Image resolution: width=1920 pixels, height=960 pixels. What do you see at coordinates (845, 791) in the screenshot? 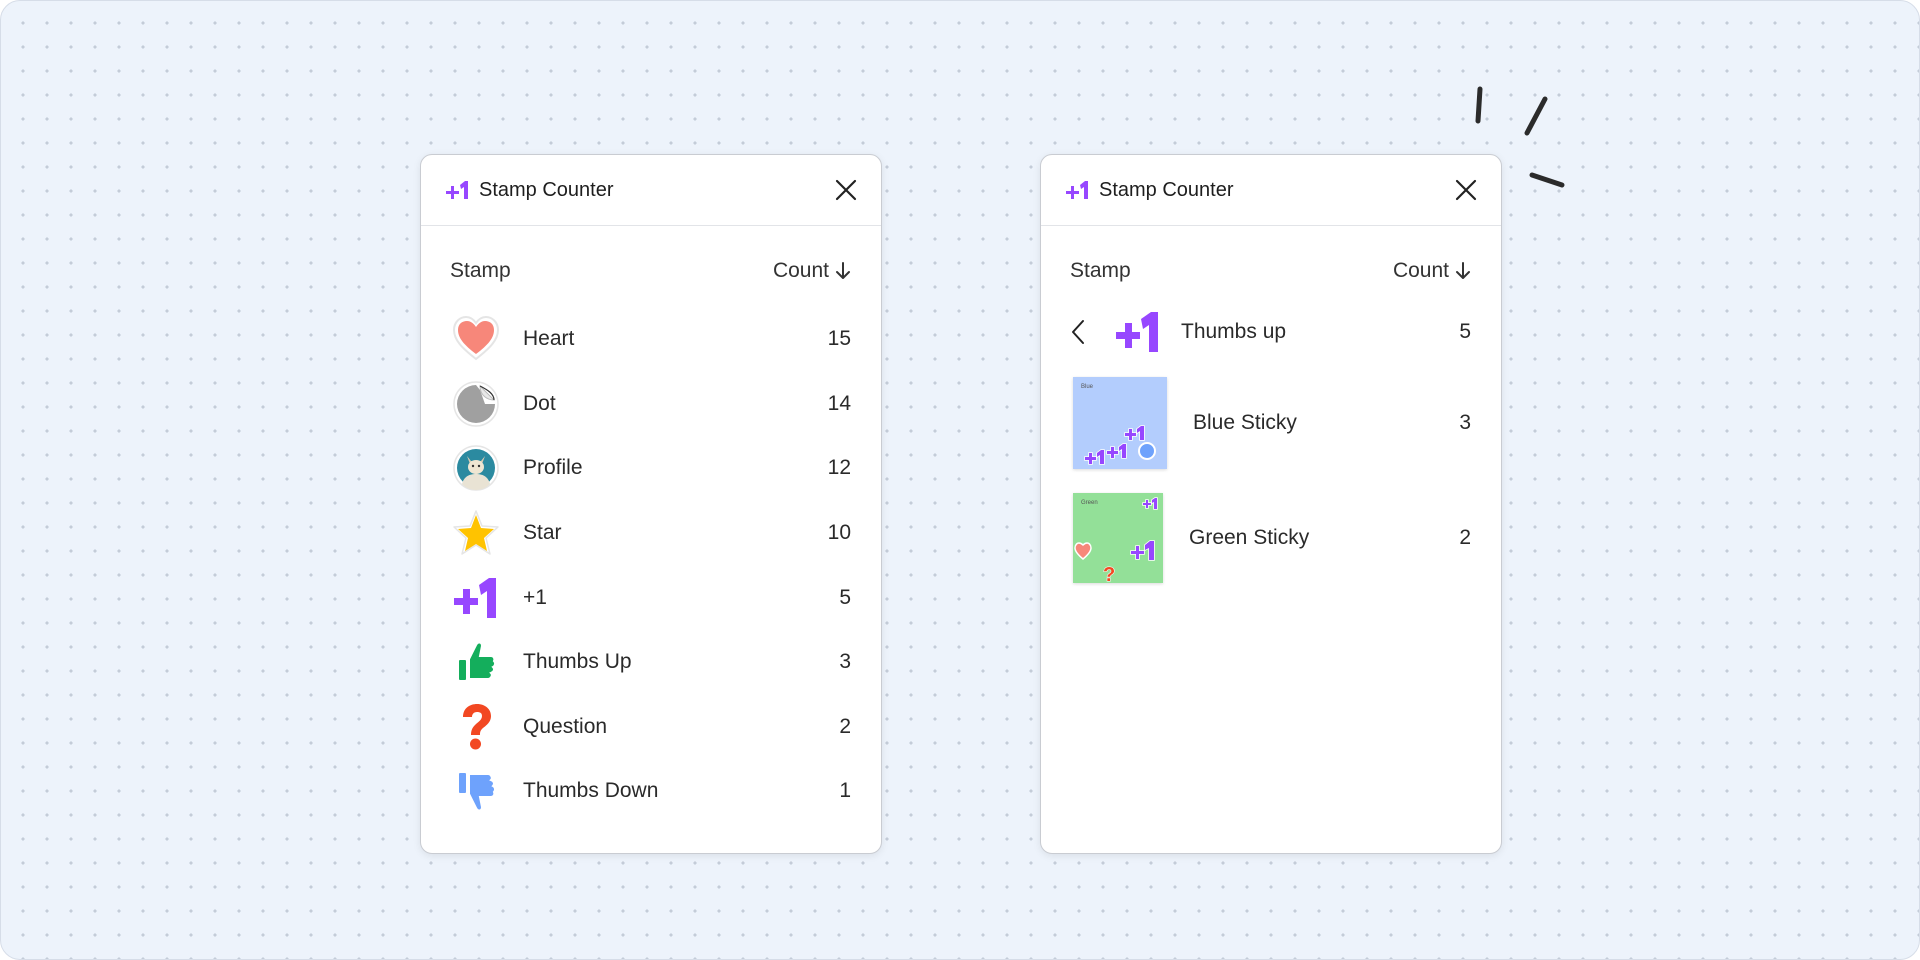
I see `stamp-count: 1` at bounding box center [845, 791].